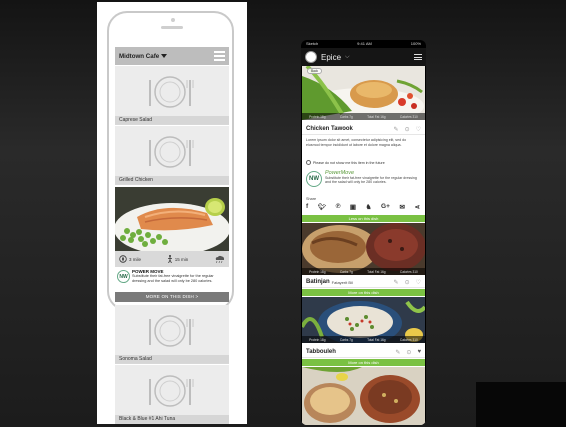 The image size is (566, 427). I want to click on chevron-down-icon: ⌵, so click(347, 57).